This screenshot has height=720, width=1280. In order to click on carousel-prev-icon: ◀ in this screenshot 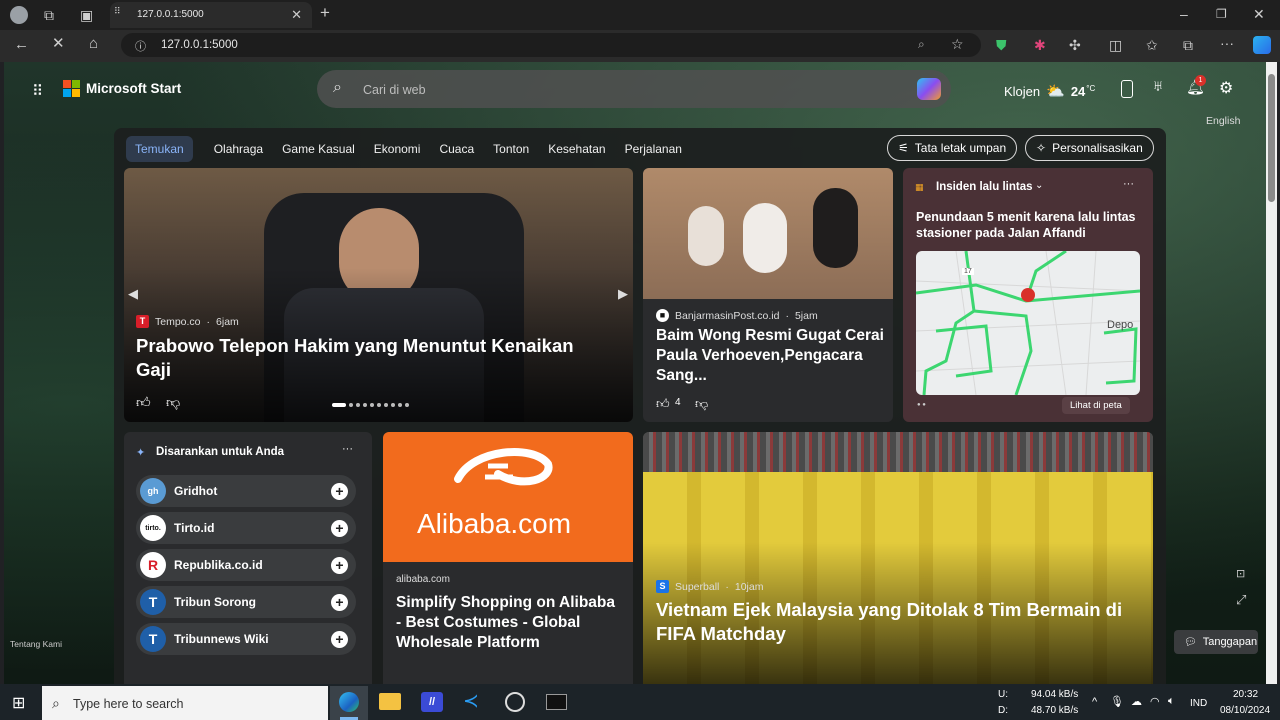, I will do `click(133, 294)`.